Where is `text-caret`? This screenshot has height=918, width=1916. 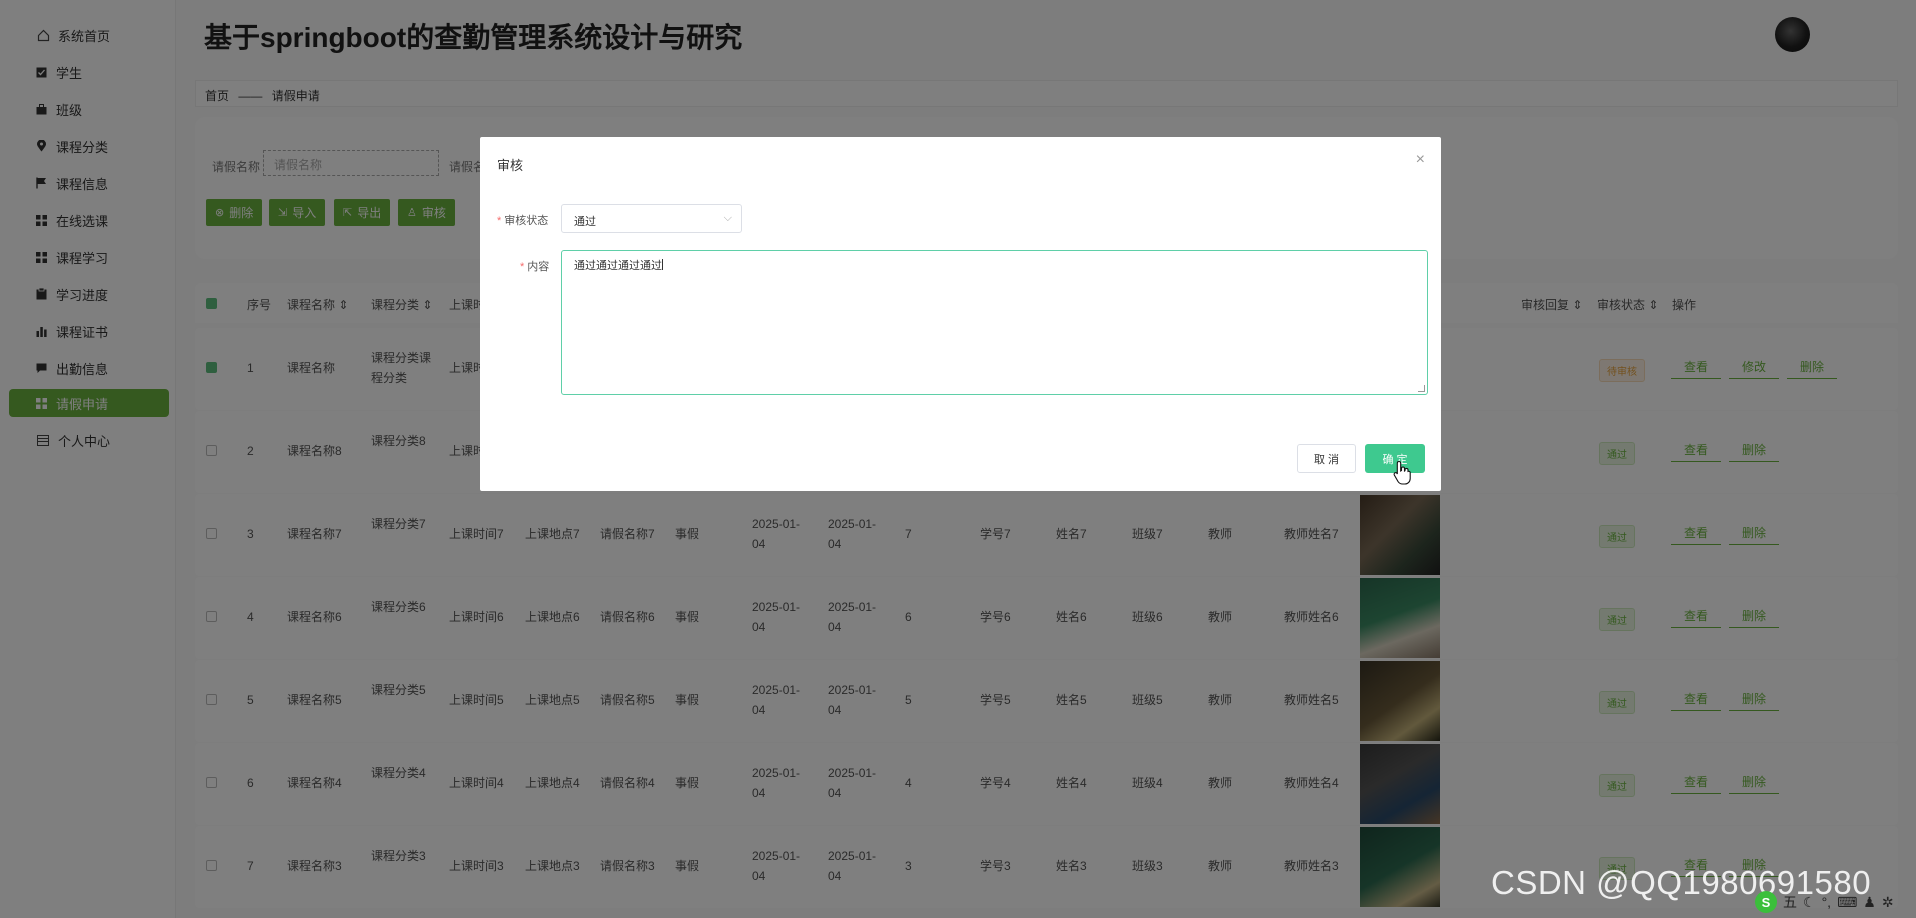
text-caret is located at coordinates (662, 264).